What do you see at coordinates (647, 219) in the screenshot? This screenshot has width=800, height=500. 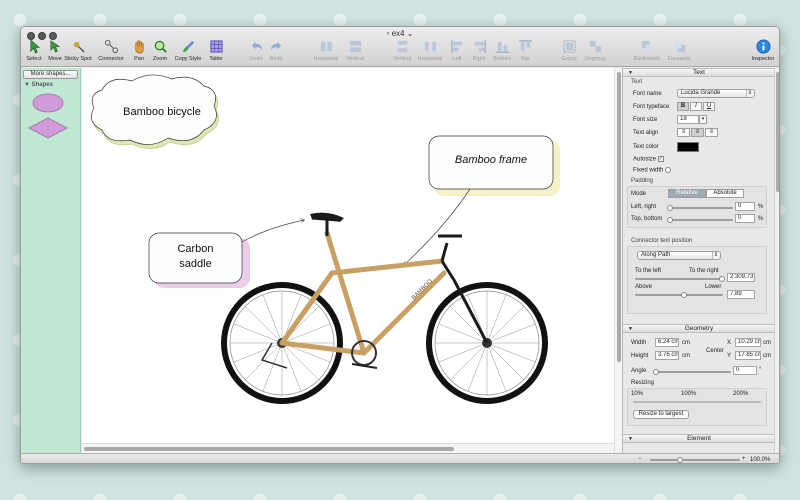 I see `top-bottom-label: Top, bottom` at bounding box center [647, 219].